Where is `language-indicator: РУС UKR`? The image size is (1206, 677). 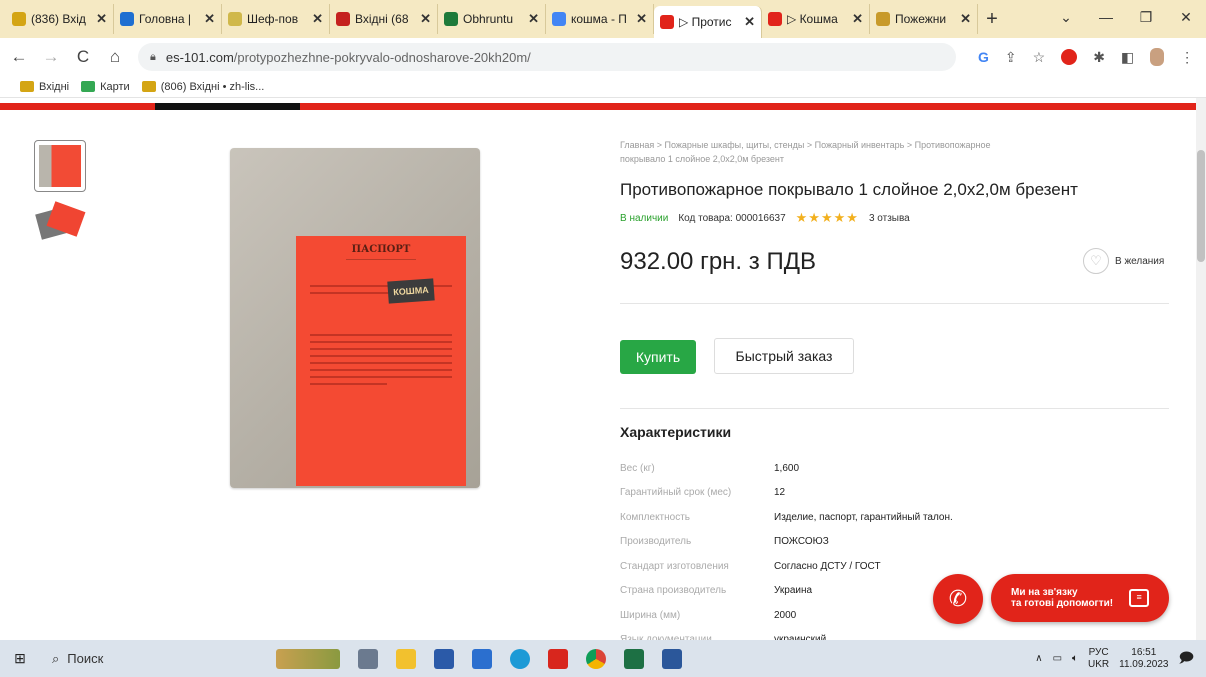 language-indicator: РУС UKR is located at coordinates (1098, 659).